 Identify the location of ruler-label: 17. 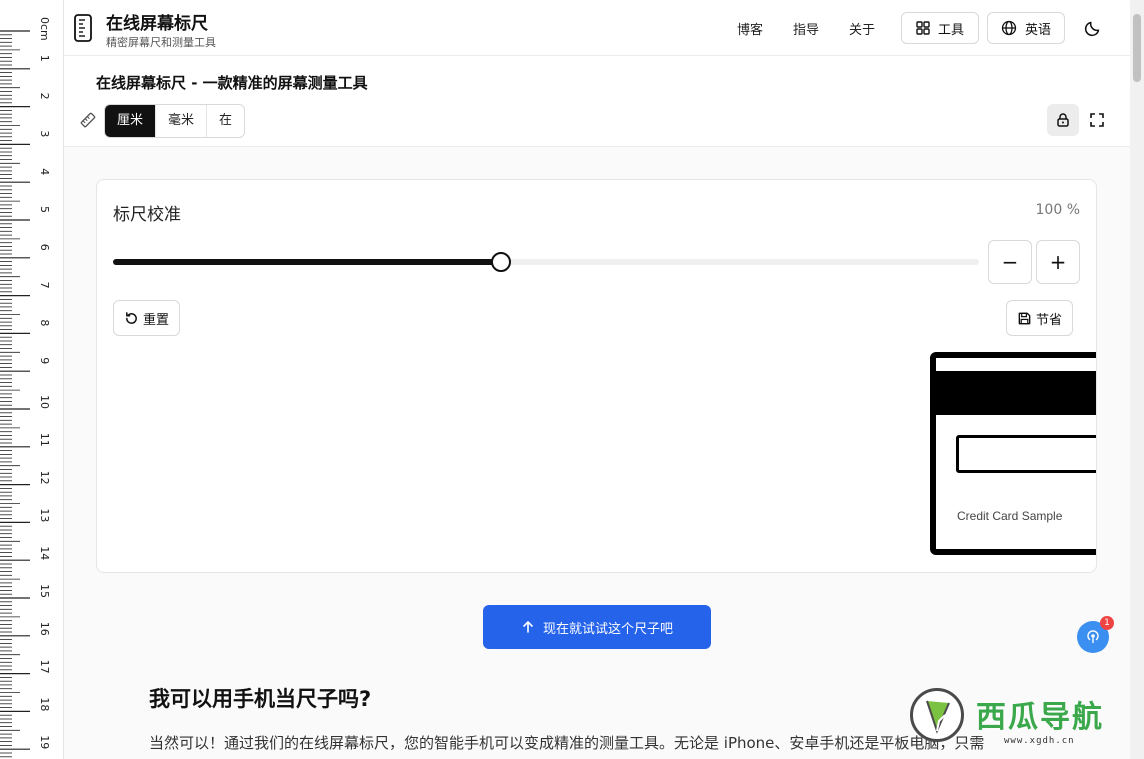
(44, 667).